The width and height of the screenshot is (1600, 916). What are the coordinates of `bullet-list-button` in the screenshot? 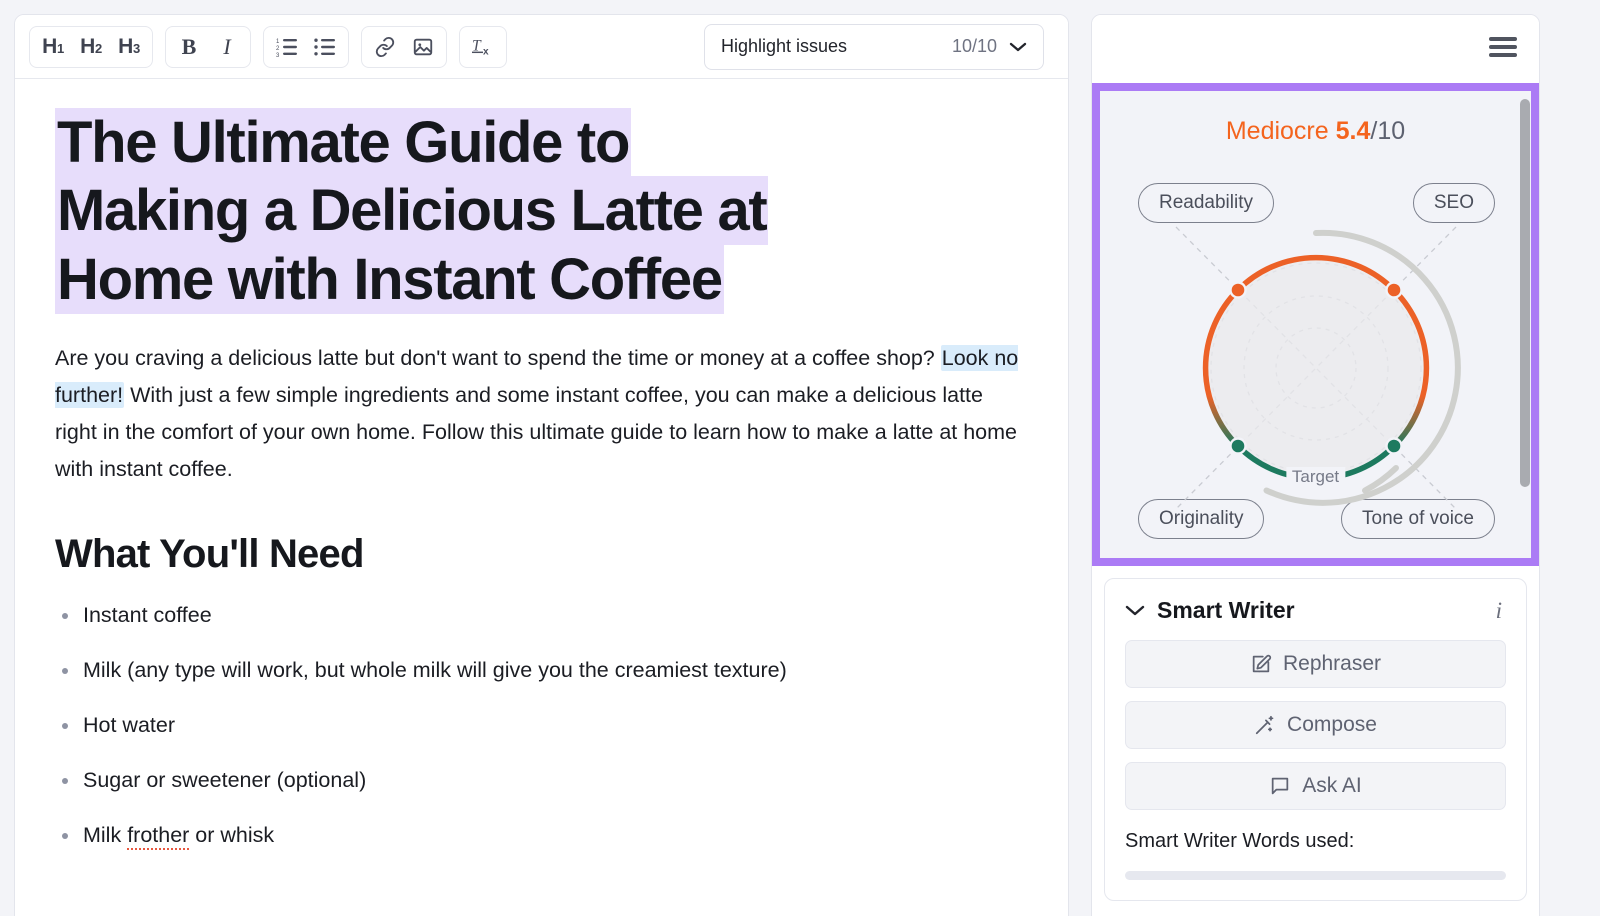 It's located at (325, 47).